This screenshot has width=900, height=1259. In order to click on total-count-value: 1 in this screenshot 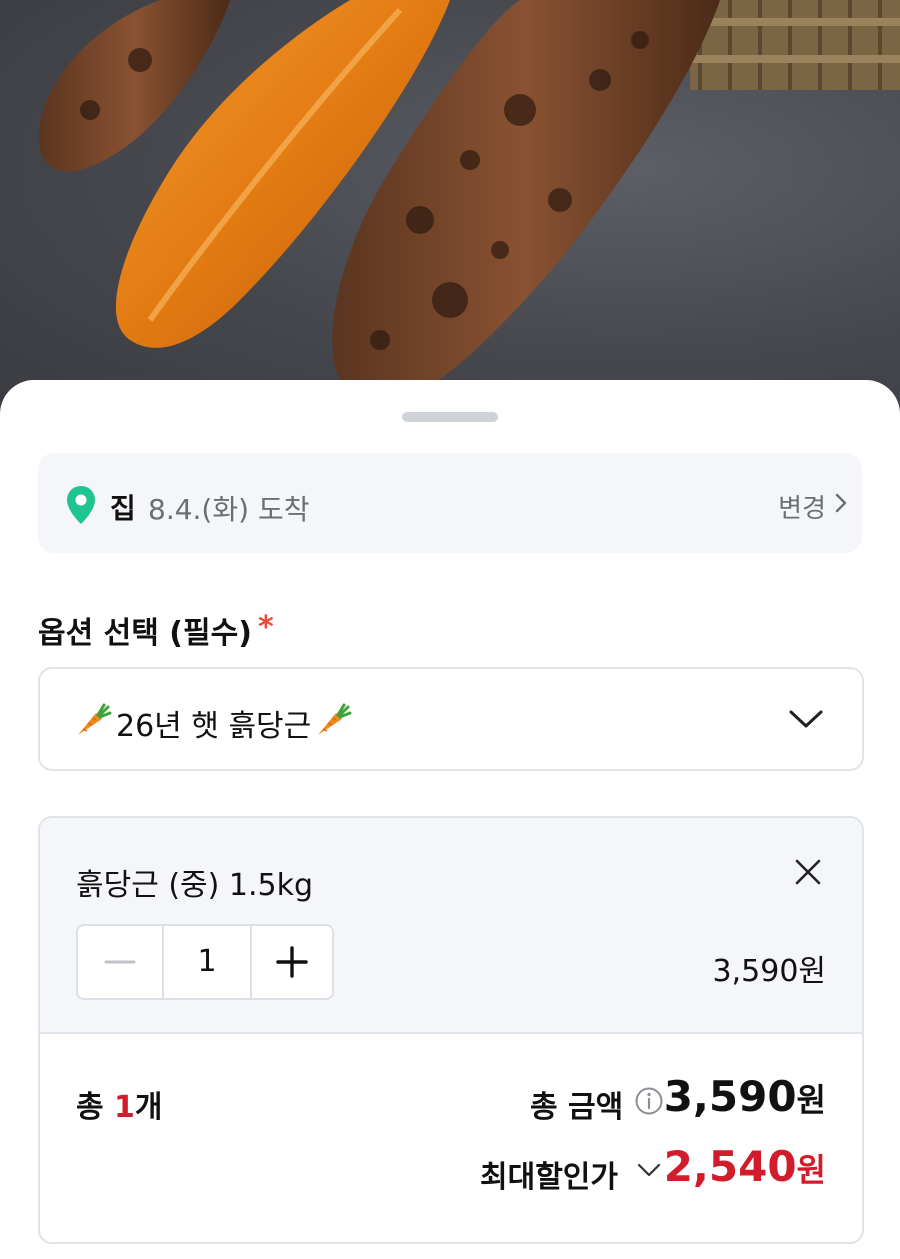, I will do `click(124, 1107)`.